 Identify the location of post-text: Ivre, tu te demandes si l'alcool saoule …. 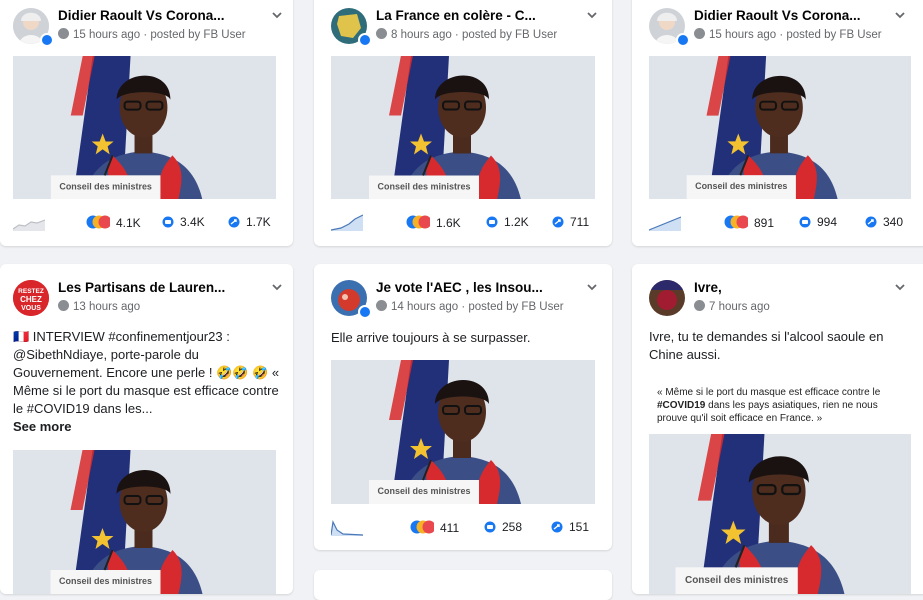
(766, 345).